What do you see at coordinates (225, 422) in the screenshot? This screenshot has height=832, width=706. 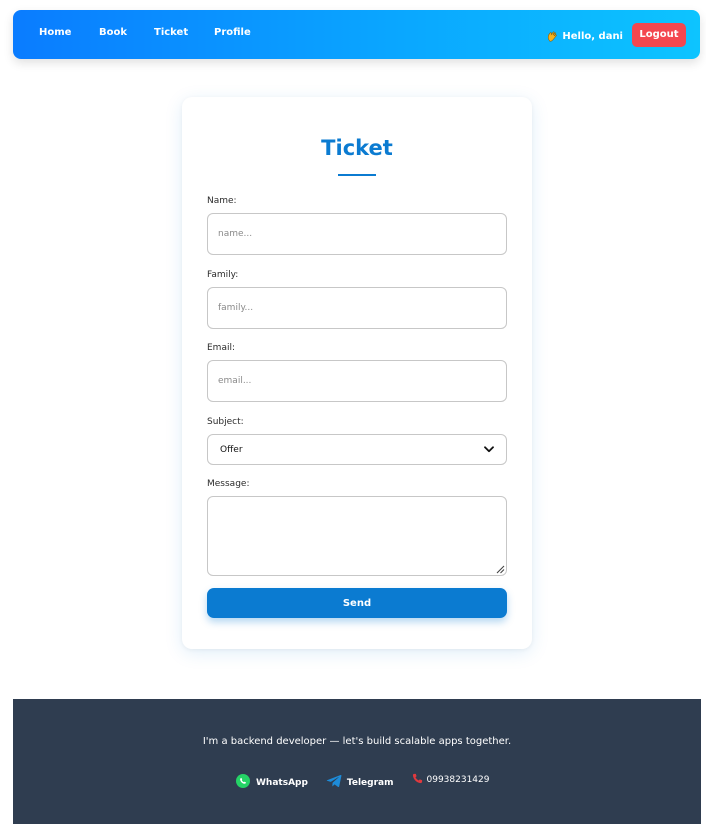 I see `subject-label: Subject:` at bounding box center [225, 422].